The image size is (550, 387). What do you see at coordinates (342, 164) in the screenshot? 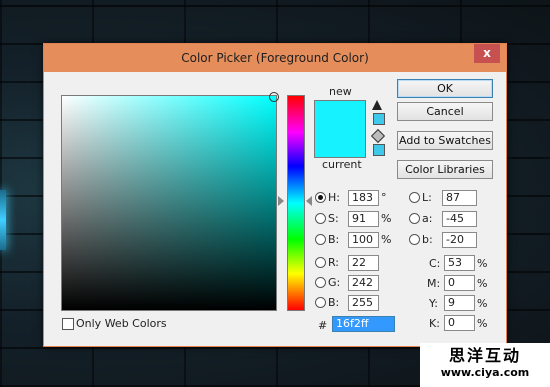
I see `current-label: current` at bounding box center [342, 164].